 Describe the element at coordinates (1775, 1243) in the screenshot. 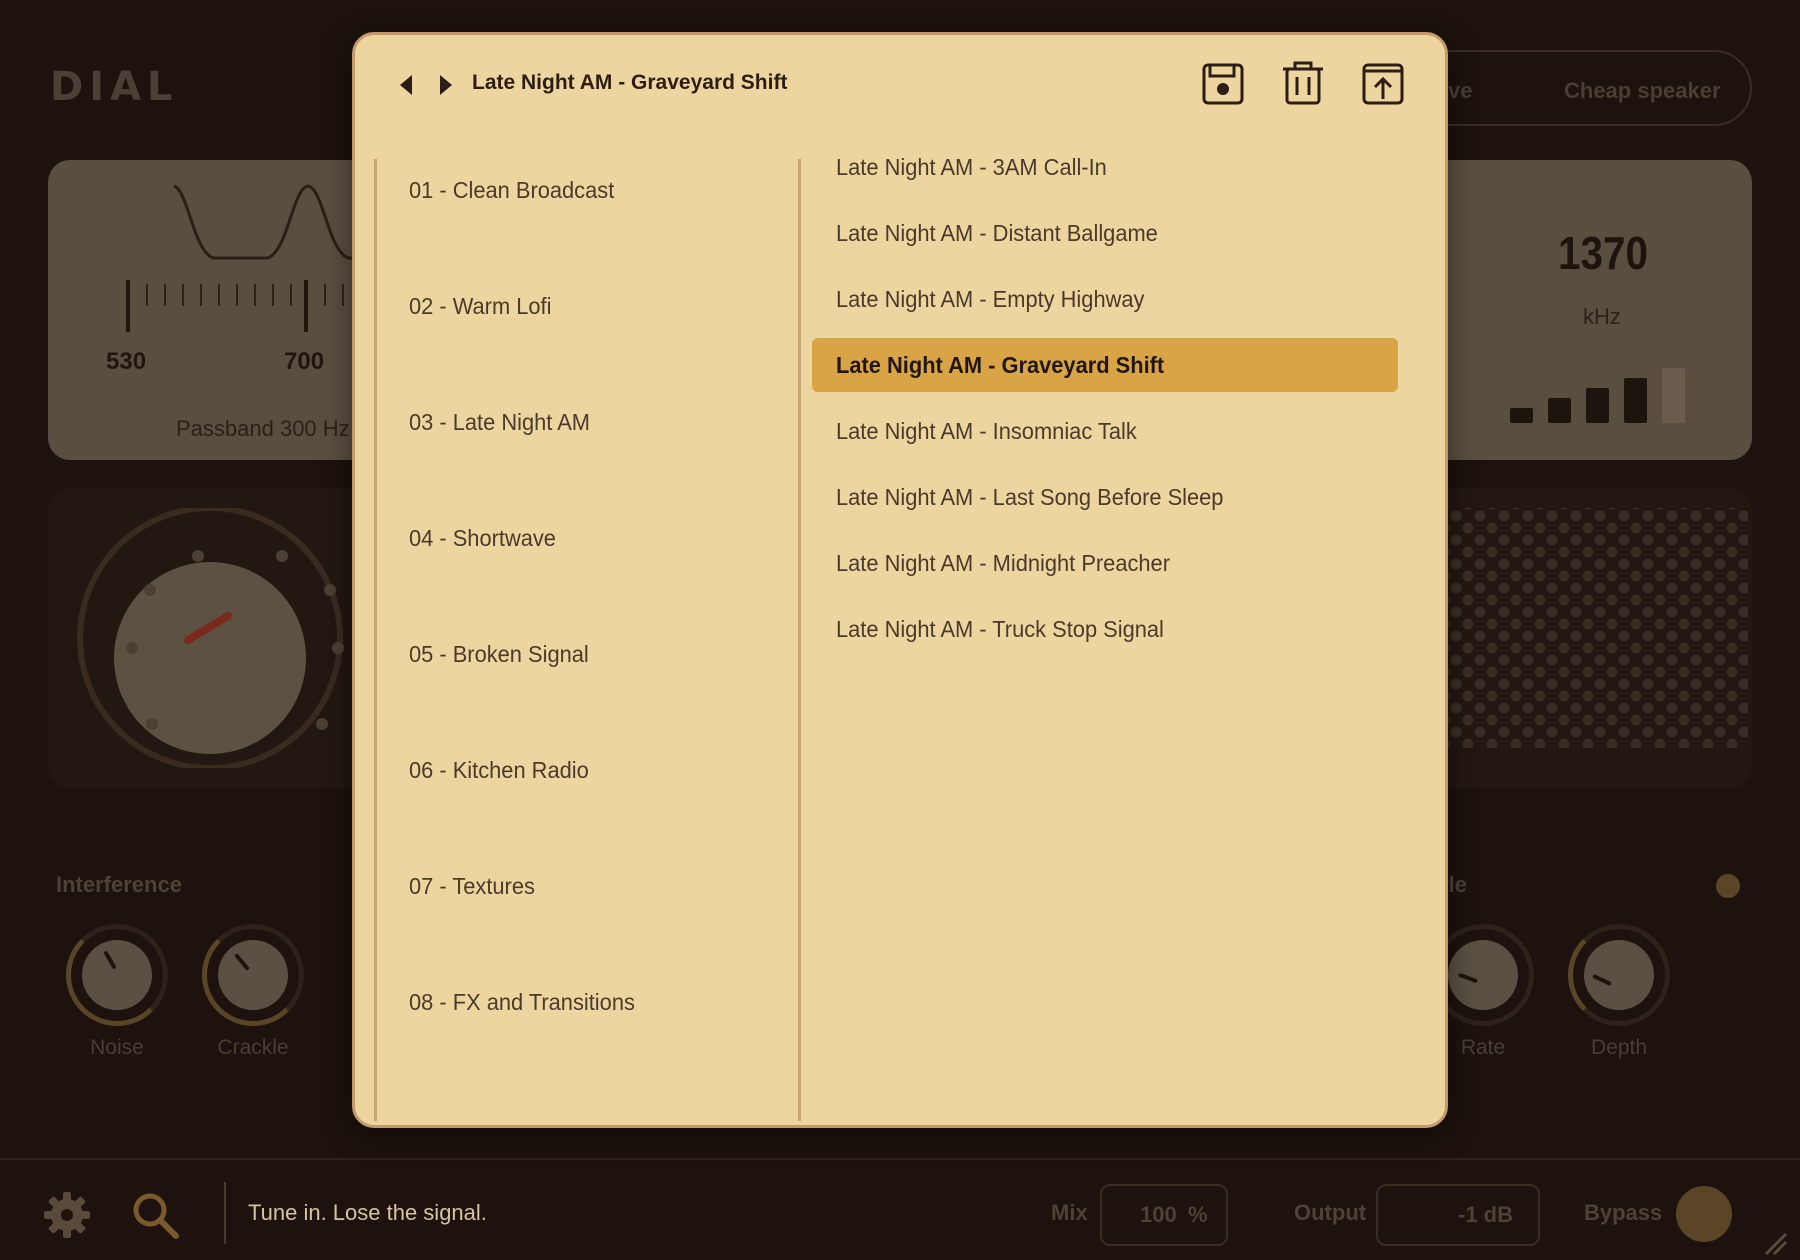

I see `resize-handle-icon` at that location.